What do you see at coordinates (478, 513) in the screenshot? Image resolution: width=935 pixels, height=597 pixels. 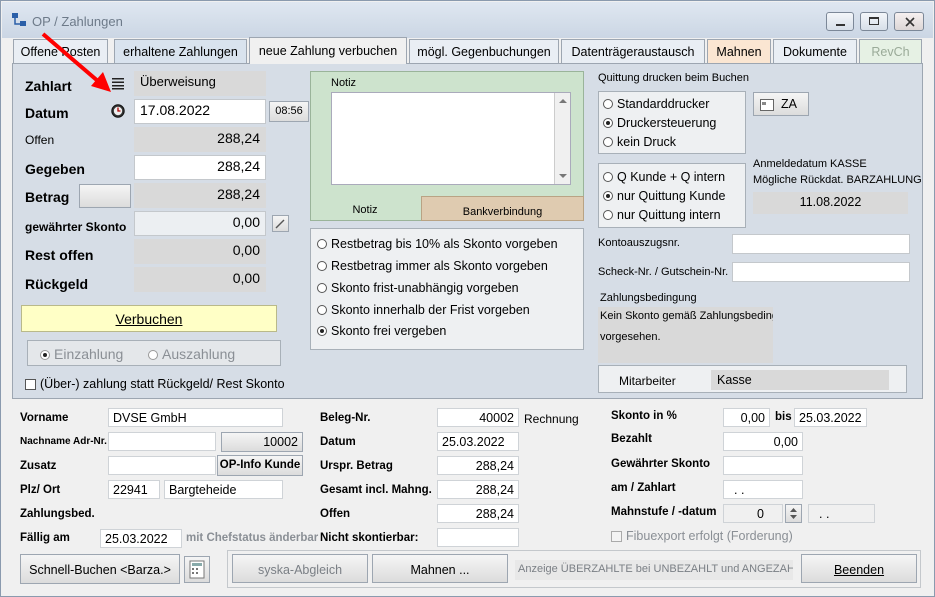 I see `beleg-offen-field: 288,24` at bounding box center [478, 513].